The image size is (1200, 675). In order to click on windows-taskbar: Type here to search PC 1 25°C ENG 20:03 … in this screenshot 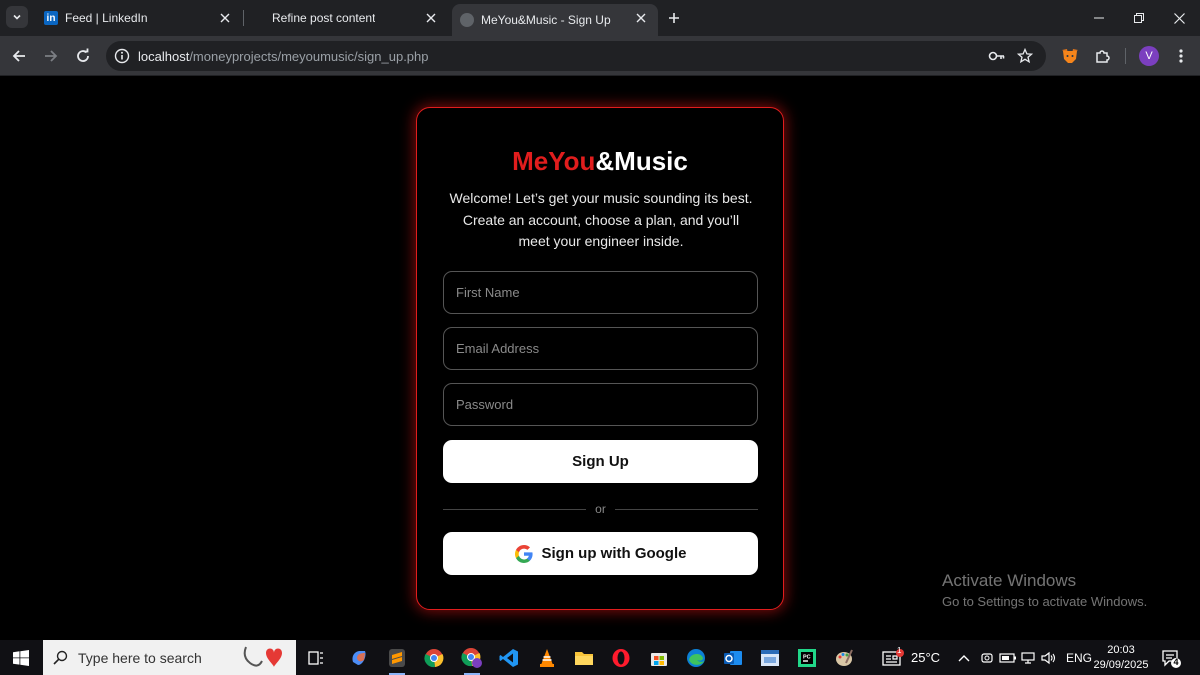, I will do `click(600, 657)`.